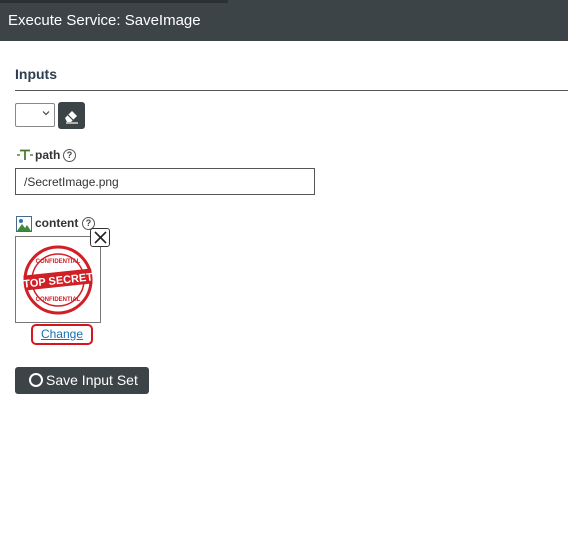 This screenshot has height=543, width=568. I want to click on eraser-icon, so click(71, 117).